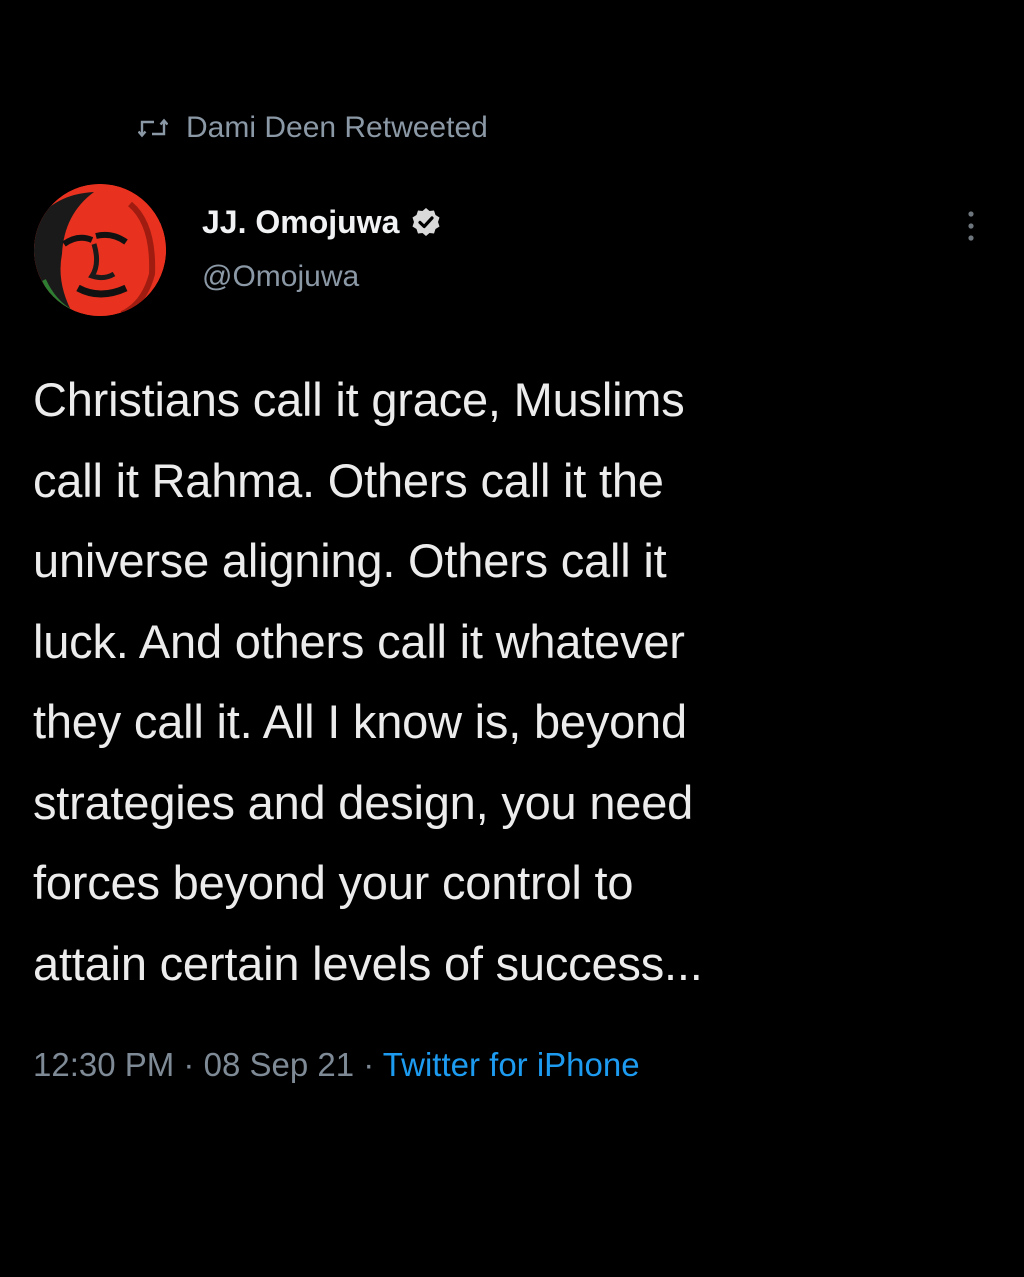 The height and width of the screenshot is (1277, 1024). Describe the element at coordinates (359, 641) in the screenshot. I see `tweet-text-line: luck. And others call it whatever` at that location.